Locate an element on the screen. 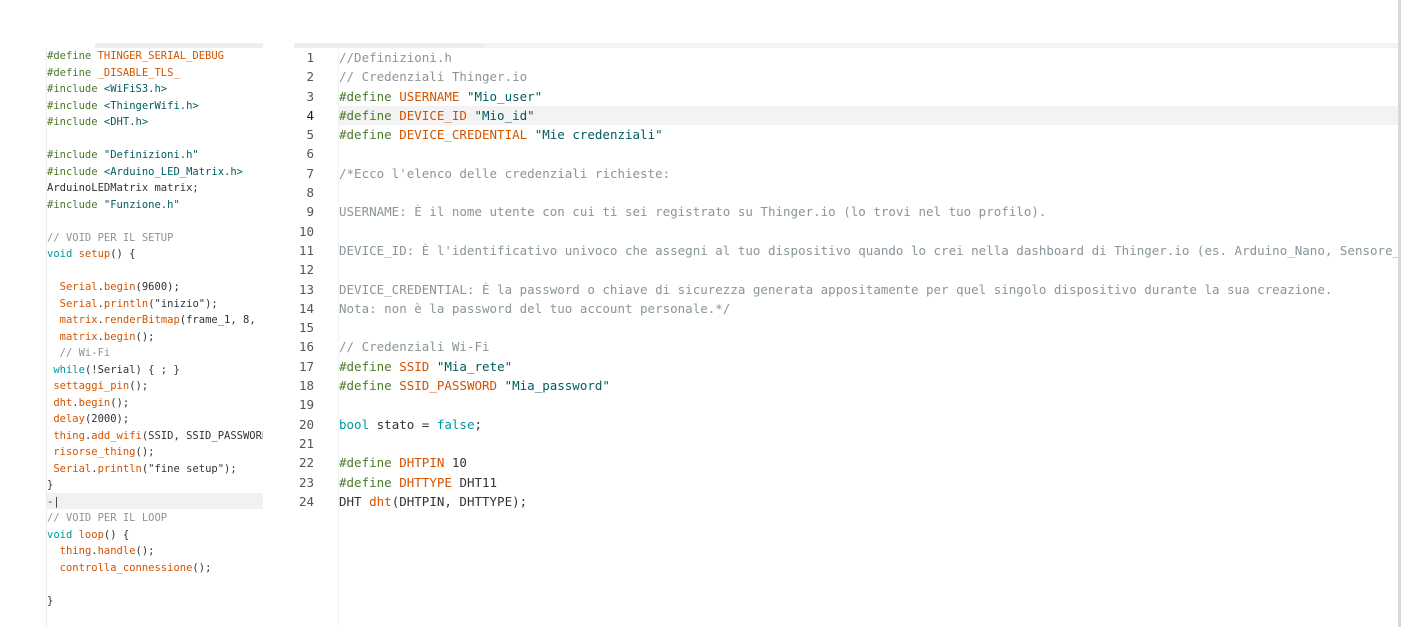 The image size is (1401, 627). code-token: -| is located at coordinates (53, 501).